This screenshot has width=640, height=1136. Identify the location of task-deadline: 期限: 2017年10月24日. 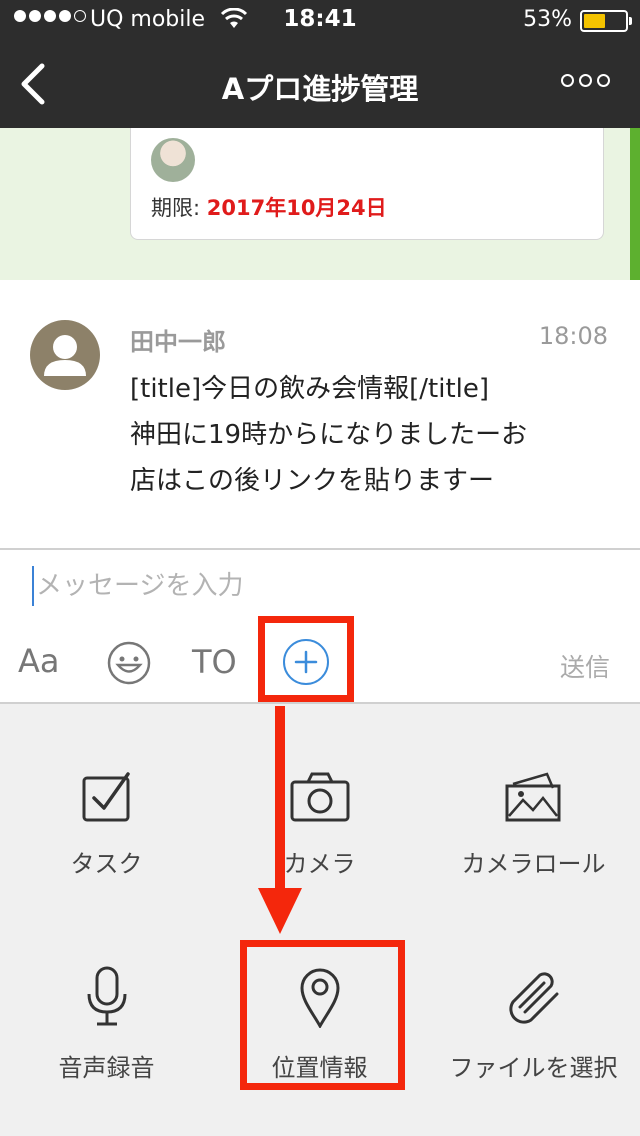
(269, 207).